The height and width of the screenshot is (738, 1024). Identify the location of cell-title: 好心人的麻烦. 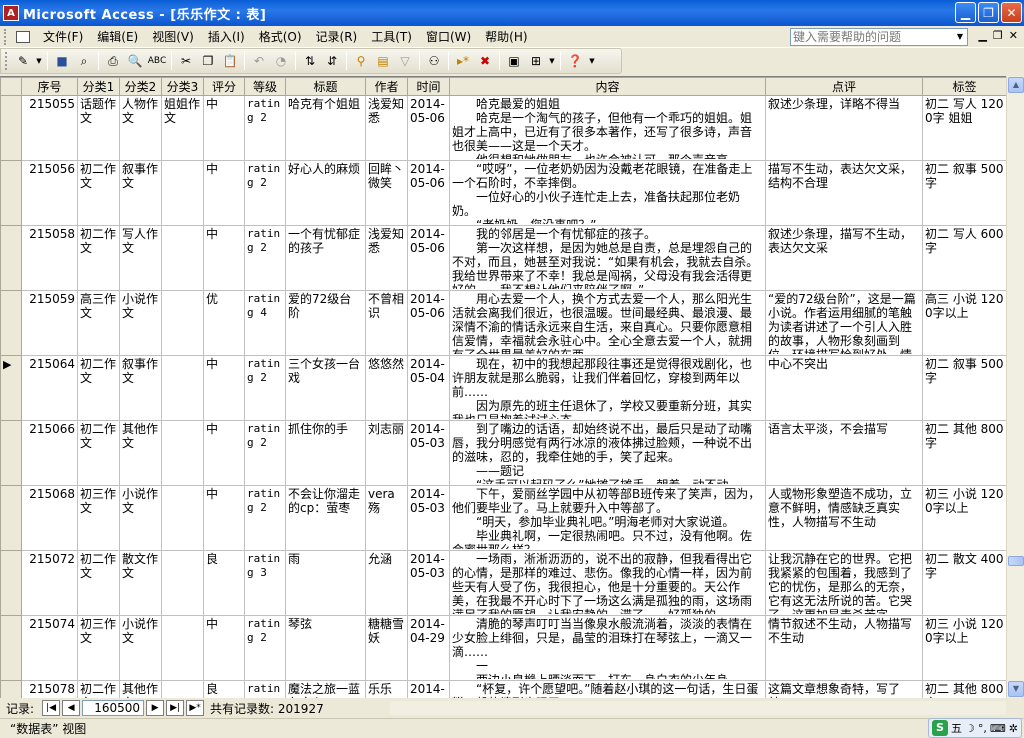
(325, 193).